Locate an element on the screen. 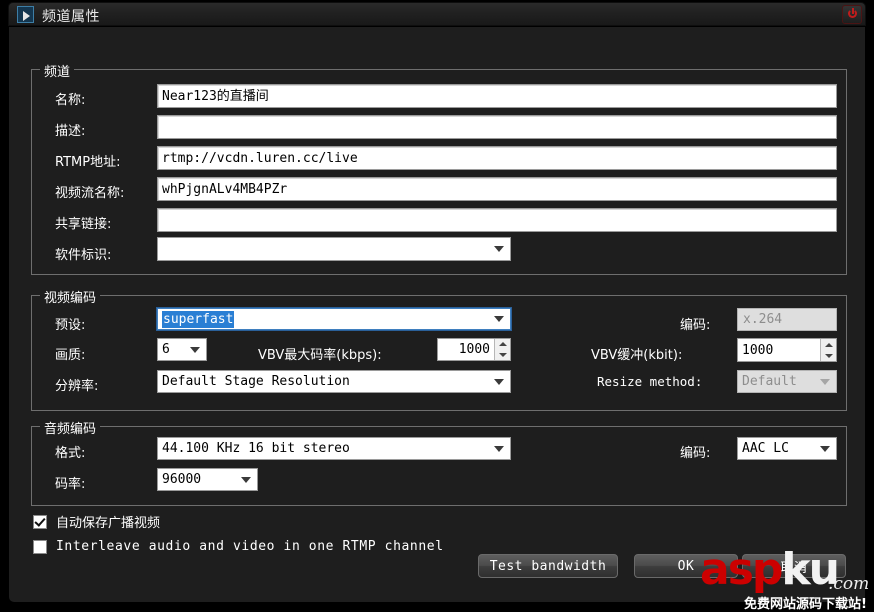  label-resolution: 分辨率: is located at coordinates (77, 386).